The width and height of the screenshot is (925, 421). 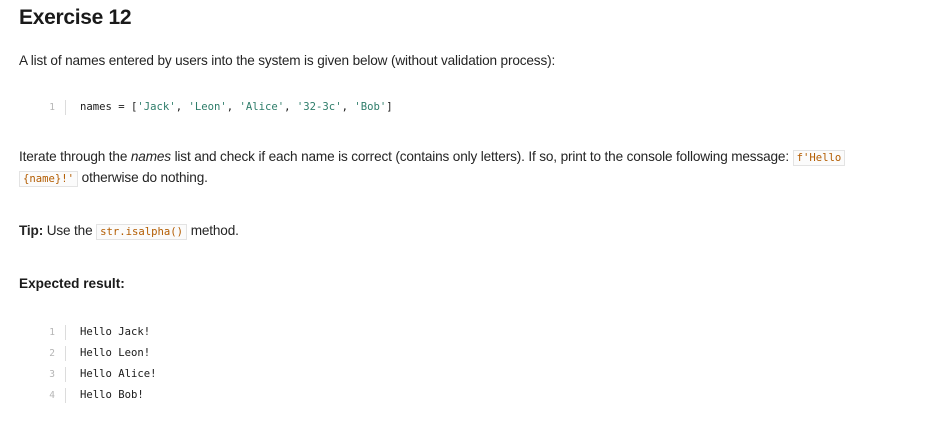 What do you see at coordinates (49, 179) in the screenshot?
I see `inline-code-fstring-part2: {name}!'` at bounding box center [49, 179].